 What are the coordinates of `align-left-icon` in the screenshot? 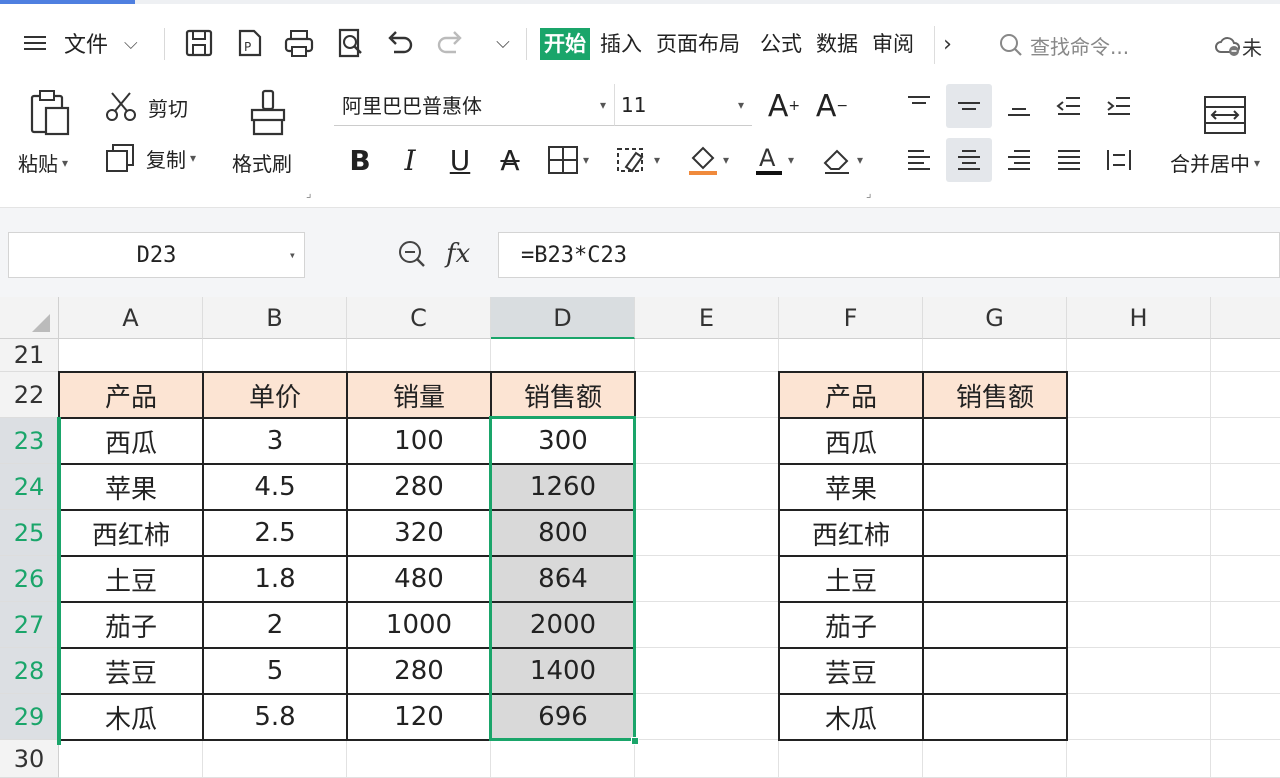 It's located at (919, 160).